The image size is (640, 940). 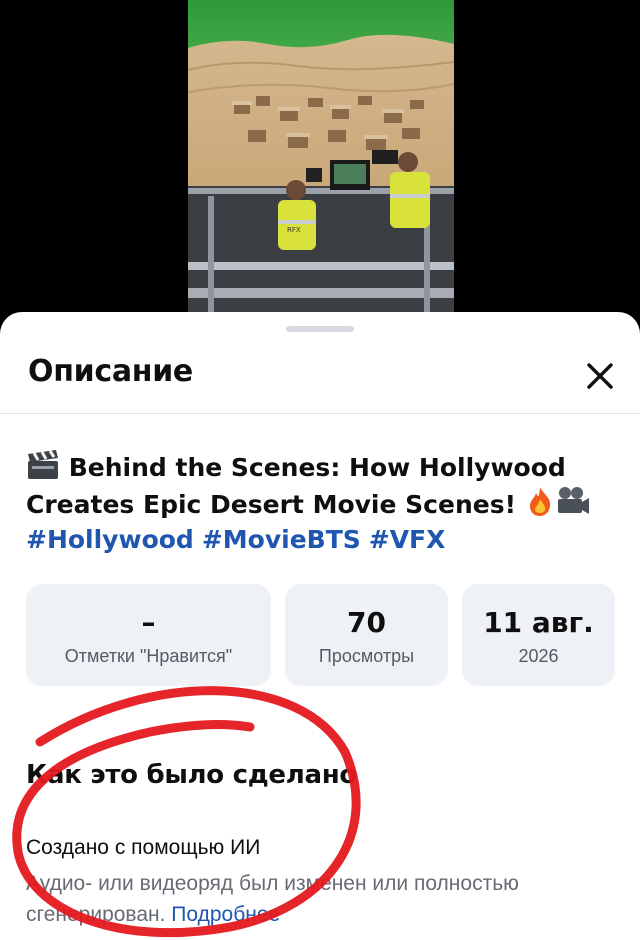 What do you see at coordinates (407, 539) in the screenshot?
I see `hashtag-link: #VFX` at bounding box center [407, 539].